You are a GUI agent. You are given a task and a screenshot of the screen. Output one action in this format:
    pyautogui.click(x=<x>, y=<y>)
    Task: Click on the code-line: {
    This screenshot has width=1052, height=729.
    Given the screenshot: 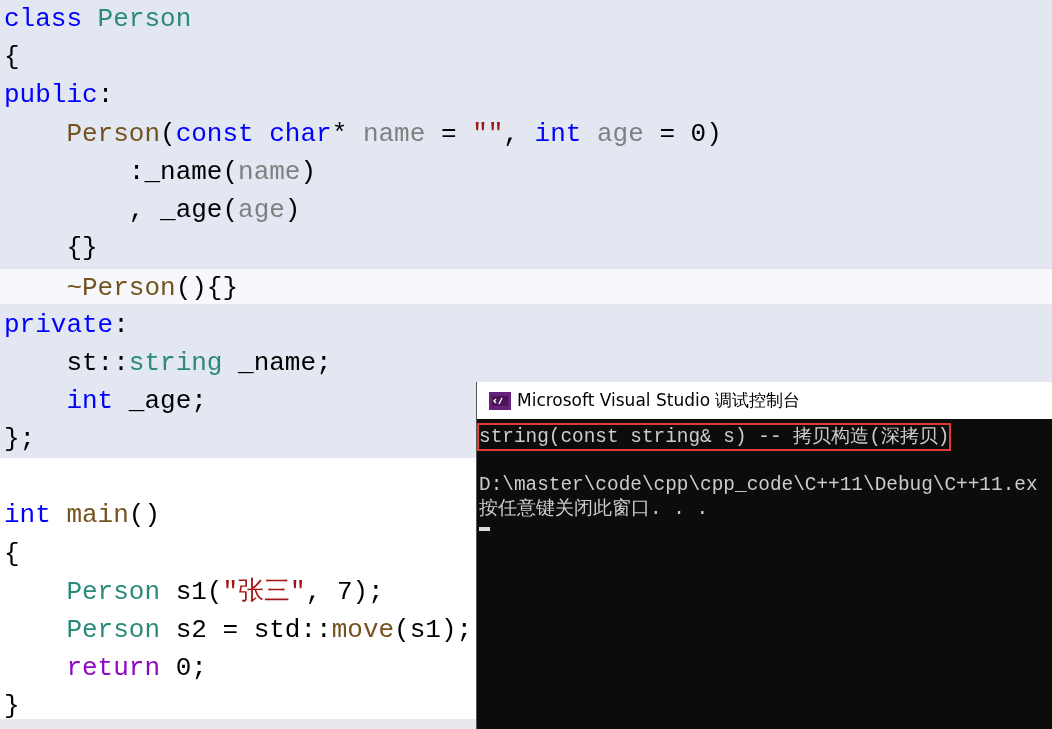 What is the action you would take?
    pyautogui.click(x=12, y=554)
    